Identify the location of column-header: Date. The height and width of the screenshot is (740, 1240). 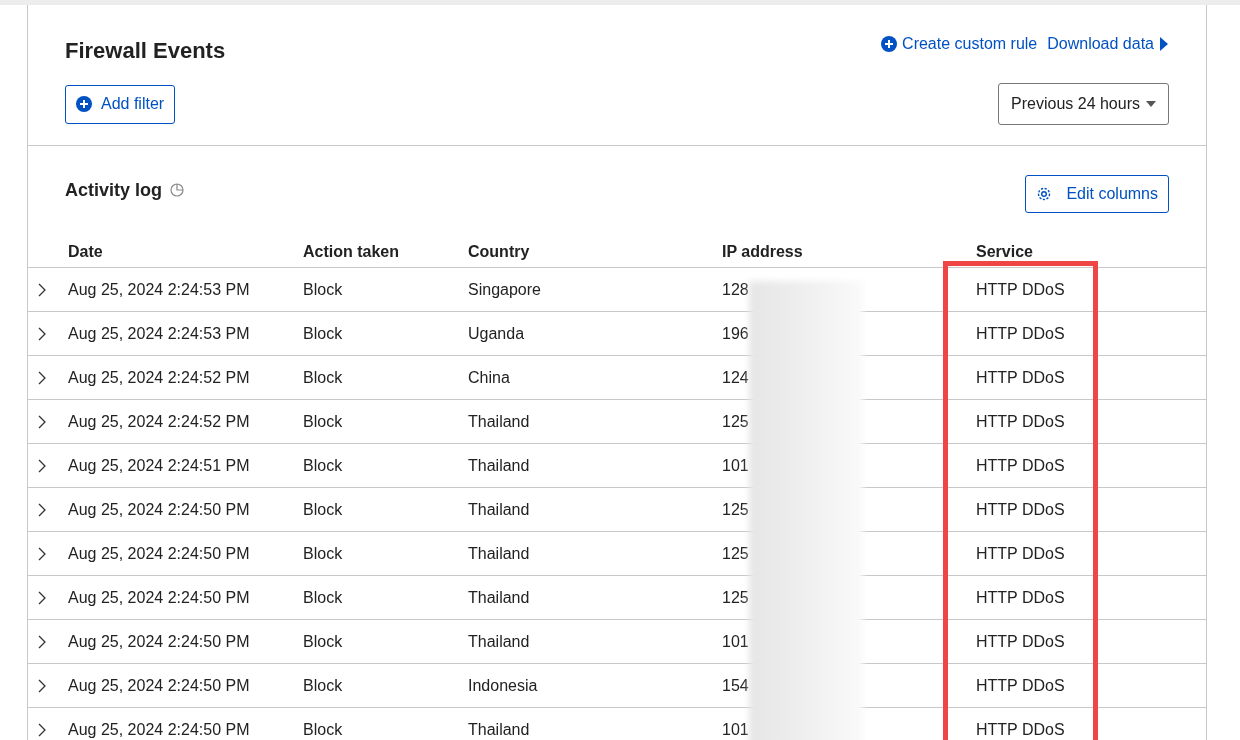
(86, 252).